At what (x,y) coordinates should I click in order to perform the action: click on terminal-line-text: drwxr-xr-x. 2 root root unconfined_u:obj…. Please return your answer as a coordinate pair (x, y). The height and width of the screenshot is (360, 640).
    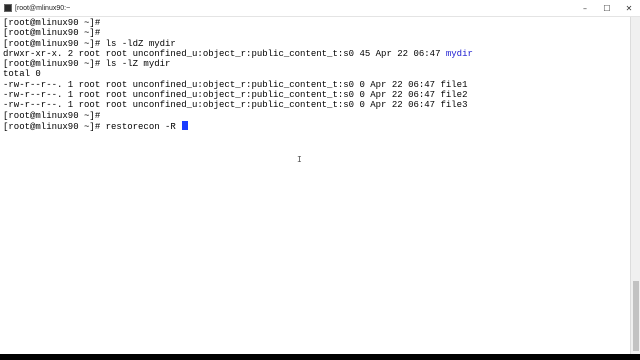
    Looking at the image, I should click on (224, 53).